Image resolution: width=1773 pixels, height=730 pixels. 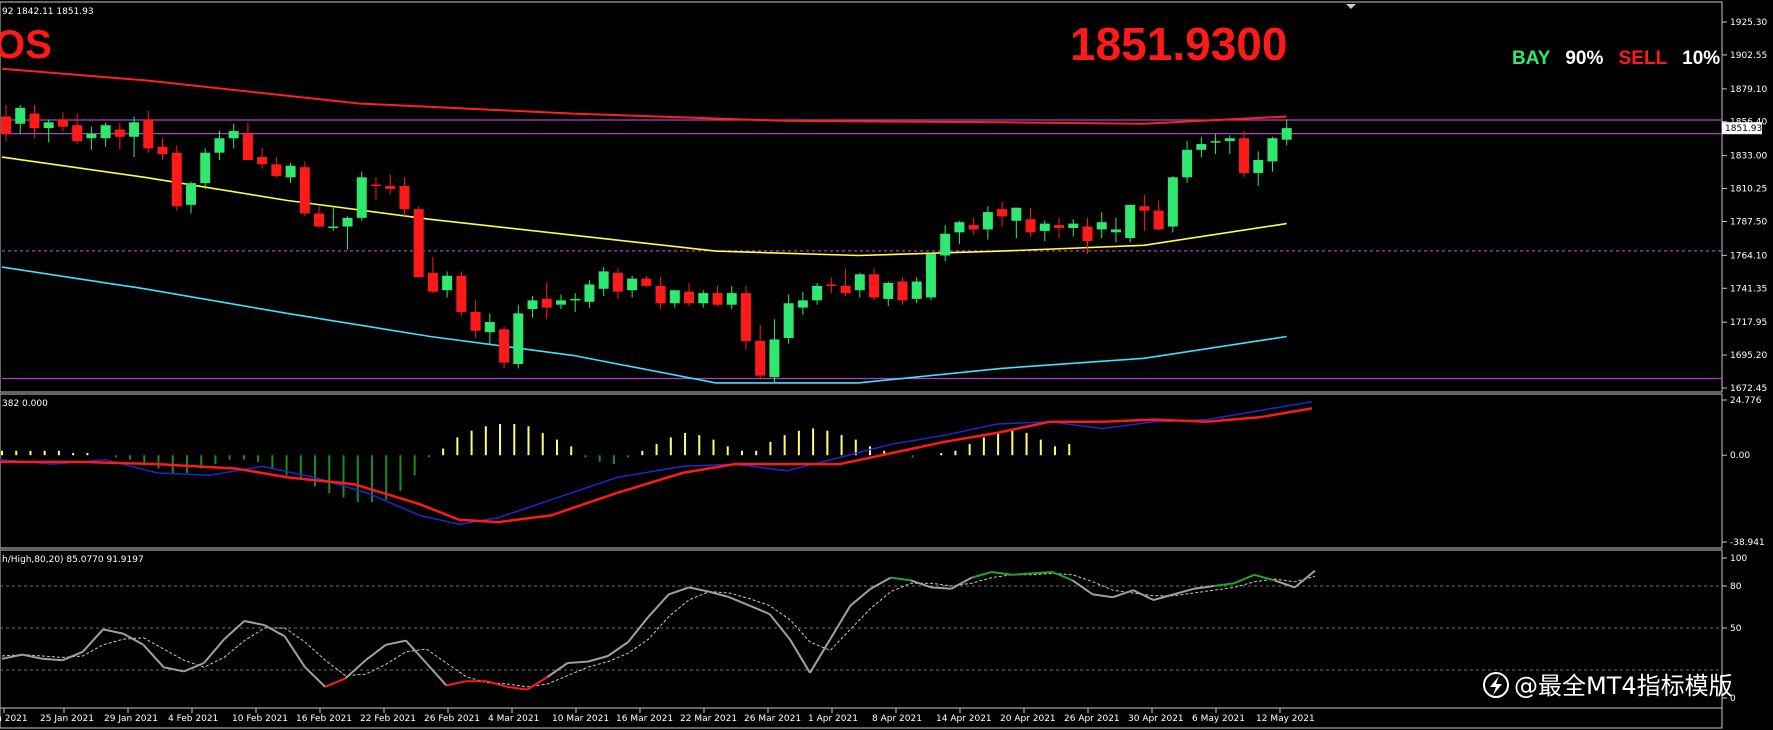 What do you see at coordinates (1178, 44) in the screenshot?
I see `current-price-display: 1851.9300` at bounding box center [1178, 44].